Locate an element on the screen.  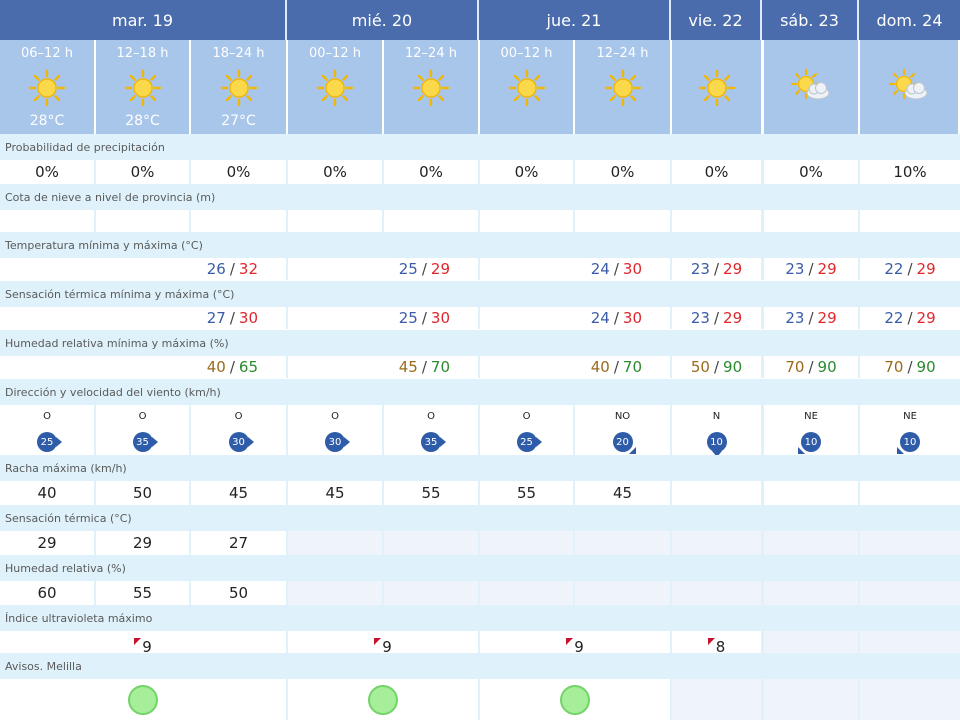
range-cell: 24/30 is located at coordinates (575, 269).